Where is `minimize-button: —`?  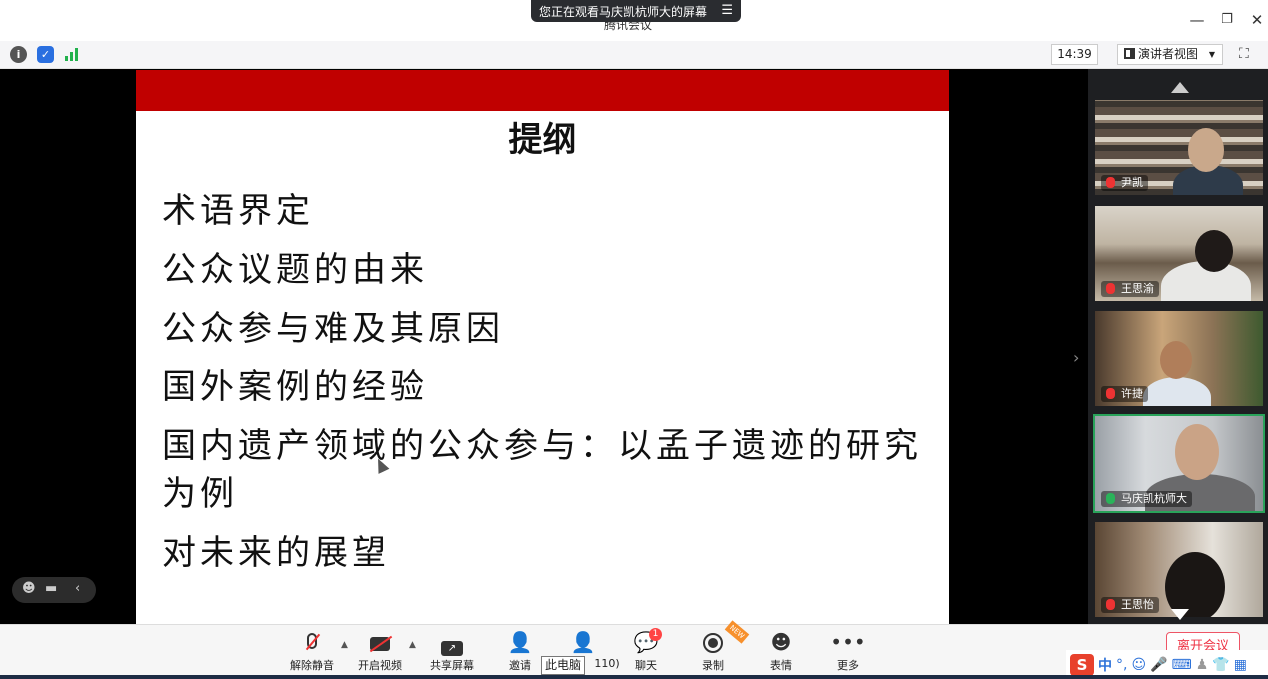 minimize-button: — is located at coordinates (1197, 20).